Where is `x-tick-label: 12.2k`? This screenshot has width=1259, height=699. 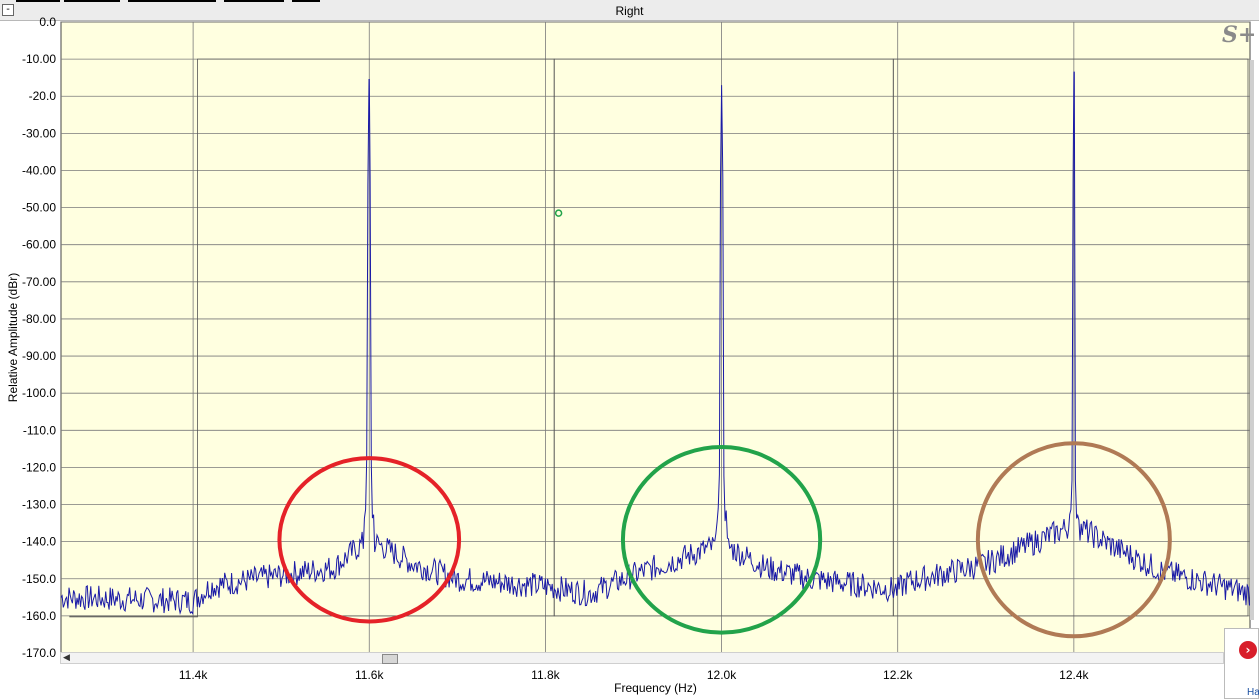
x-tick-label: 12.2k is located at coordinates (898, 675).